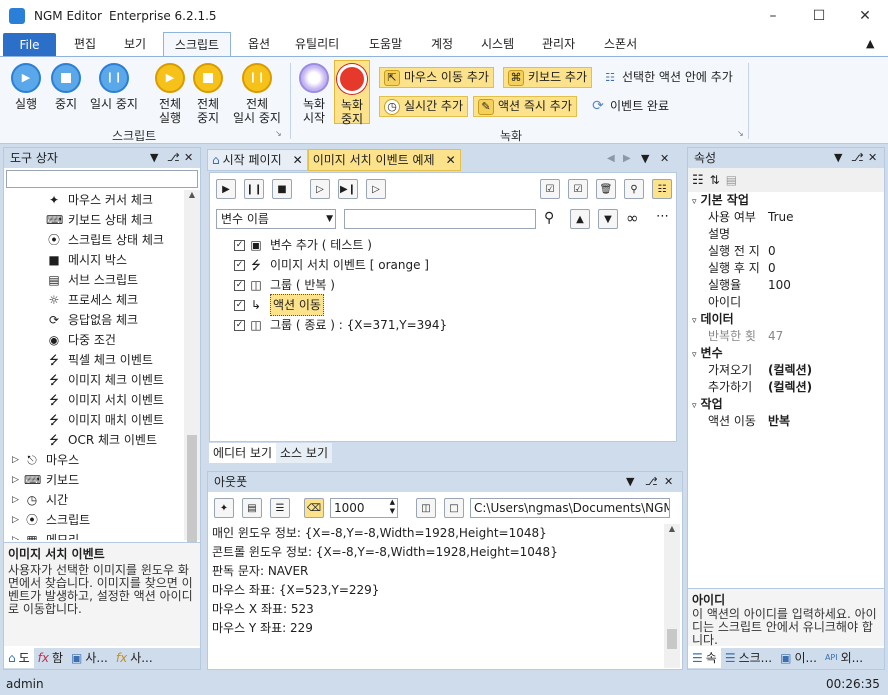 This screenshot has height=695, width=888. Describe the element at coordinates (662, 189) in the screenshot. I see `tree-view-button: ☷` at that location.